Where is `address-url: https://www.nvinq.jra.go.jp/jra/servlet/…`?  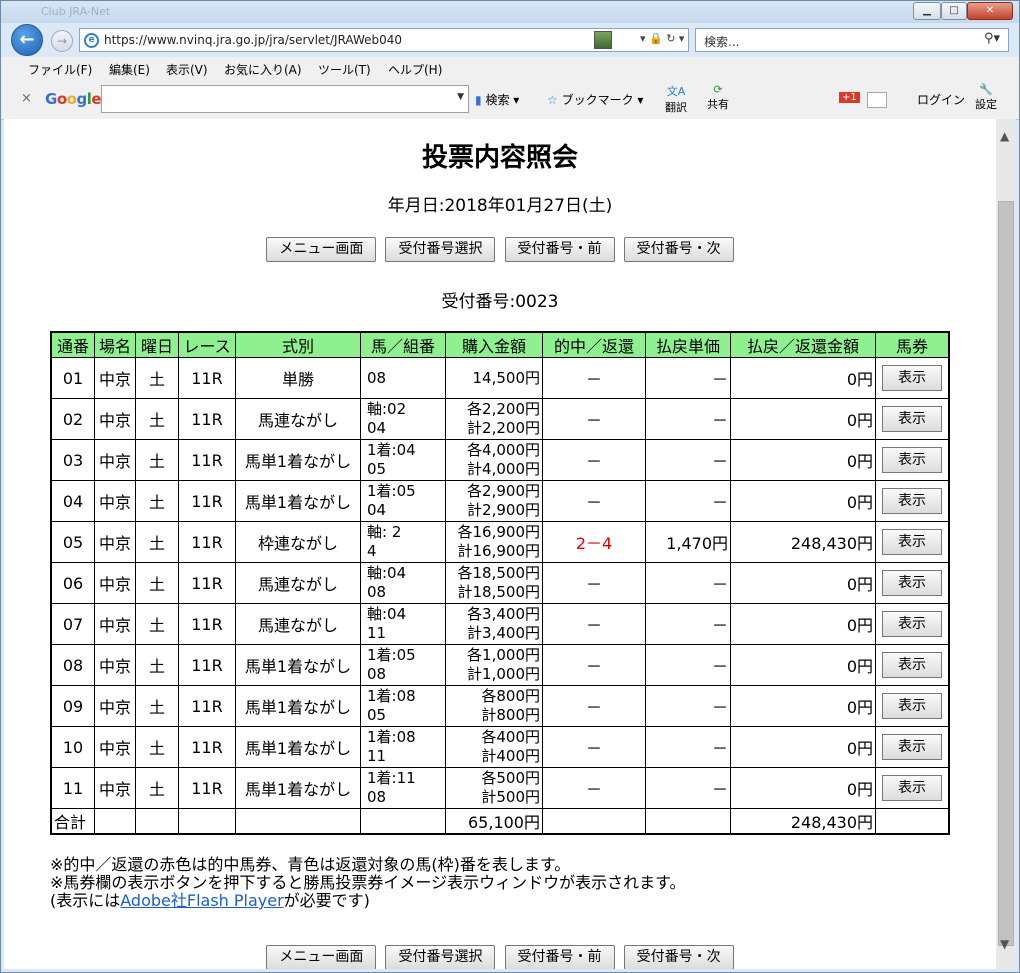 address-url: https://www.nvinq.jra.go.jp/jra/servlet/… is located at coordinates (253, 40).